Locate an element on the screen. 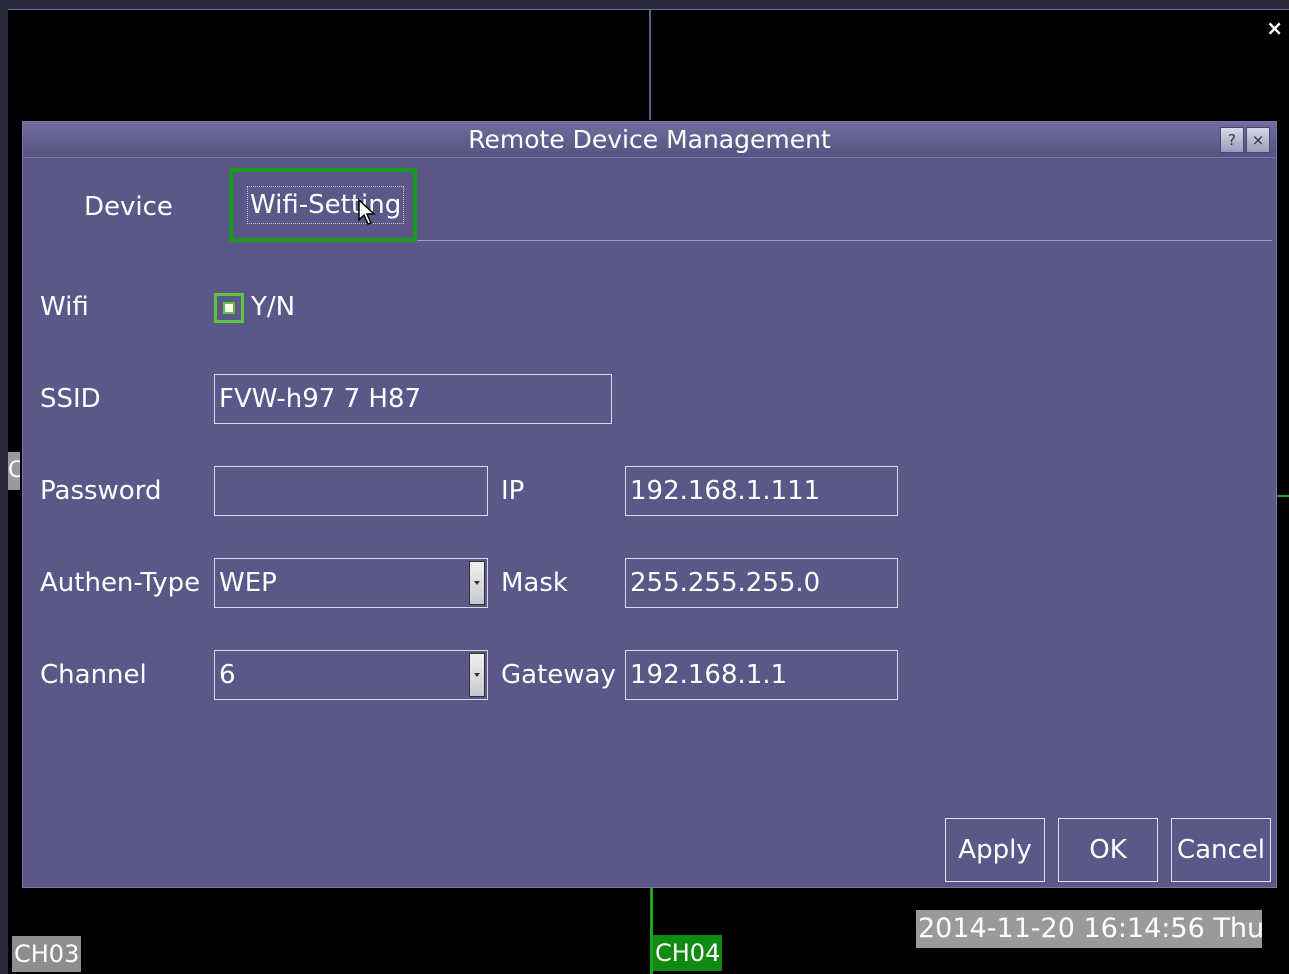 This screenshot has width=1289, height=974. dialog-title: Remote Device Management is located at coordinates (649, 139).